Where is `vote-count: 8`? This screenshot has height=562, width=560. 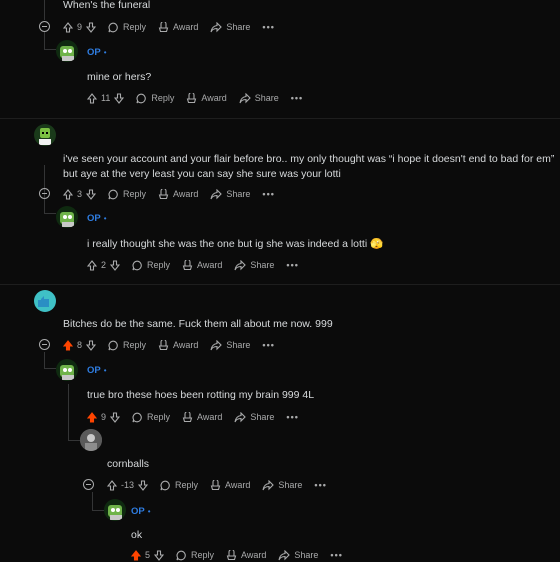 vote-count: 8 is located at coordinates (80, 345).